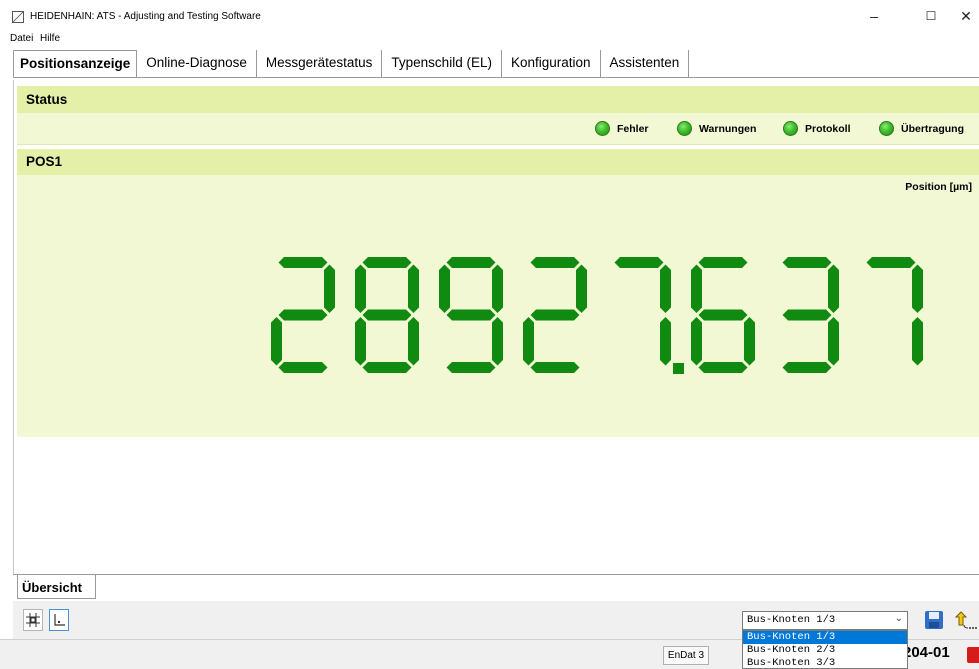 Image resolution: width=979 pixels, height=669 pixels. What do you see at coordinates (498, 129) in the screenshot?
I see `status-indicators: Fehler Warnungen Protokoll Übertragung` at bounding box center [498, 129].